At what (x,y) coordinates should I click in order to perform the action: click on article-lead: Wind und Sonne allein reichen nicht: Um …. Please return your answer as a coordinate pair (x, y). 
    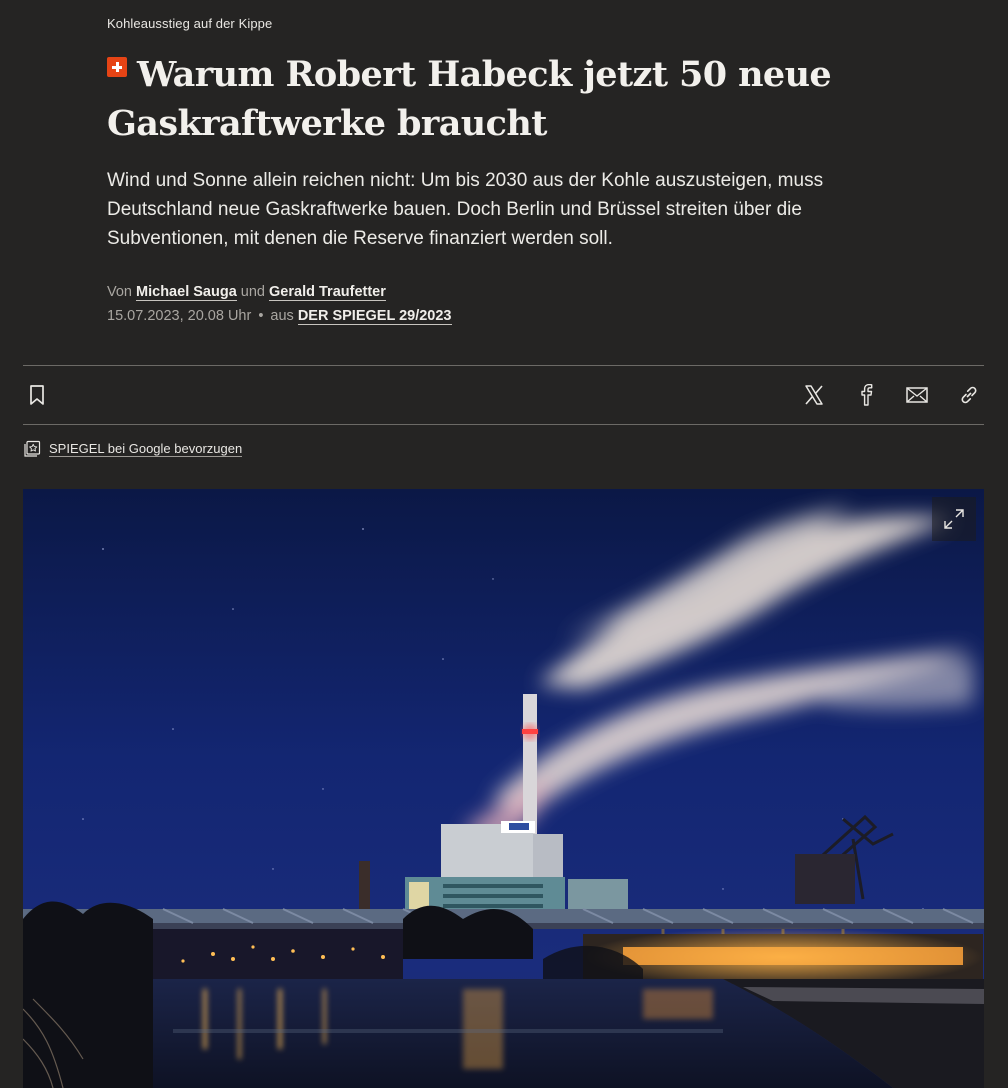
    Looking at the image, I should click on (465, 209).